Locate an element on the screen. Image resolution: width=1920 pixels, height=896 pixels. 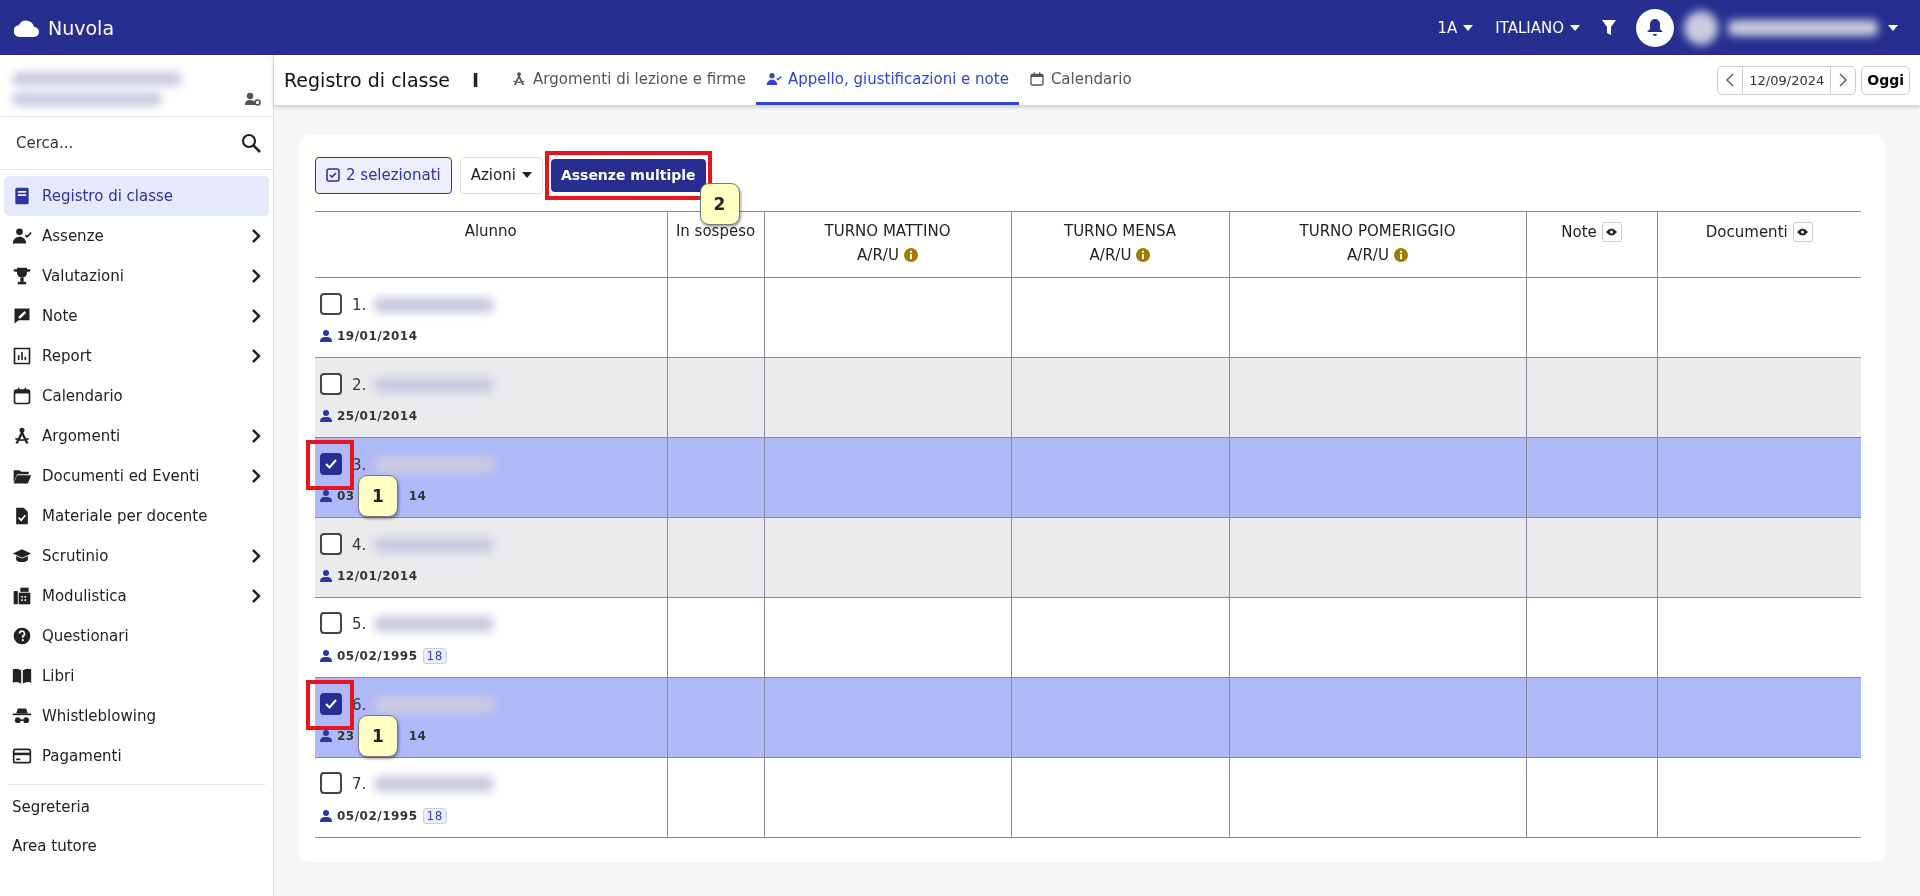
tab: Appello, giustificazioni e note is located at coordinates (887, 80).